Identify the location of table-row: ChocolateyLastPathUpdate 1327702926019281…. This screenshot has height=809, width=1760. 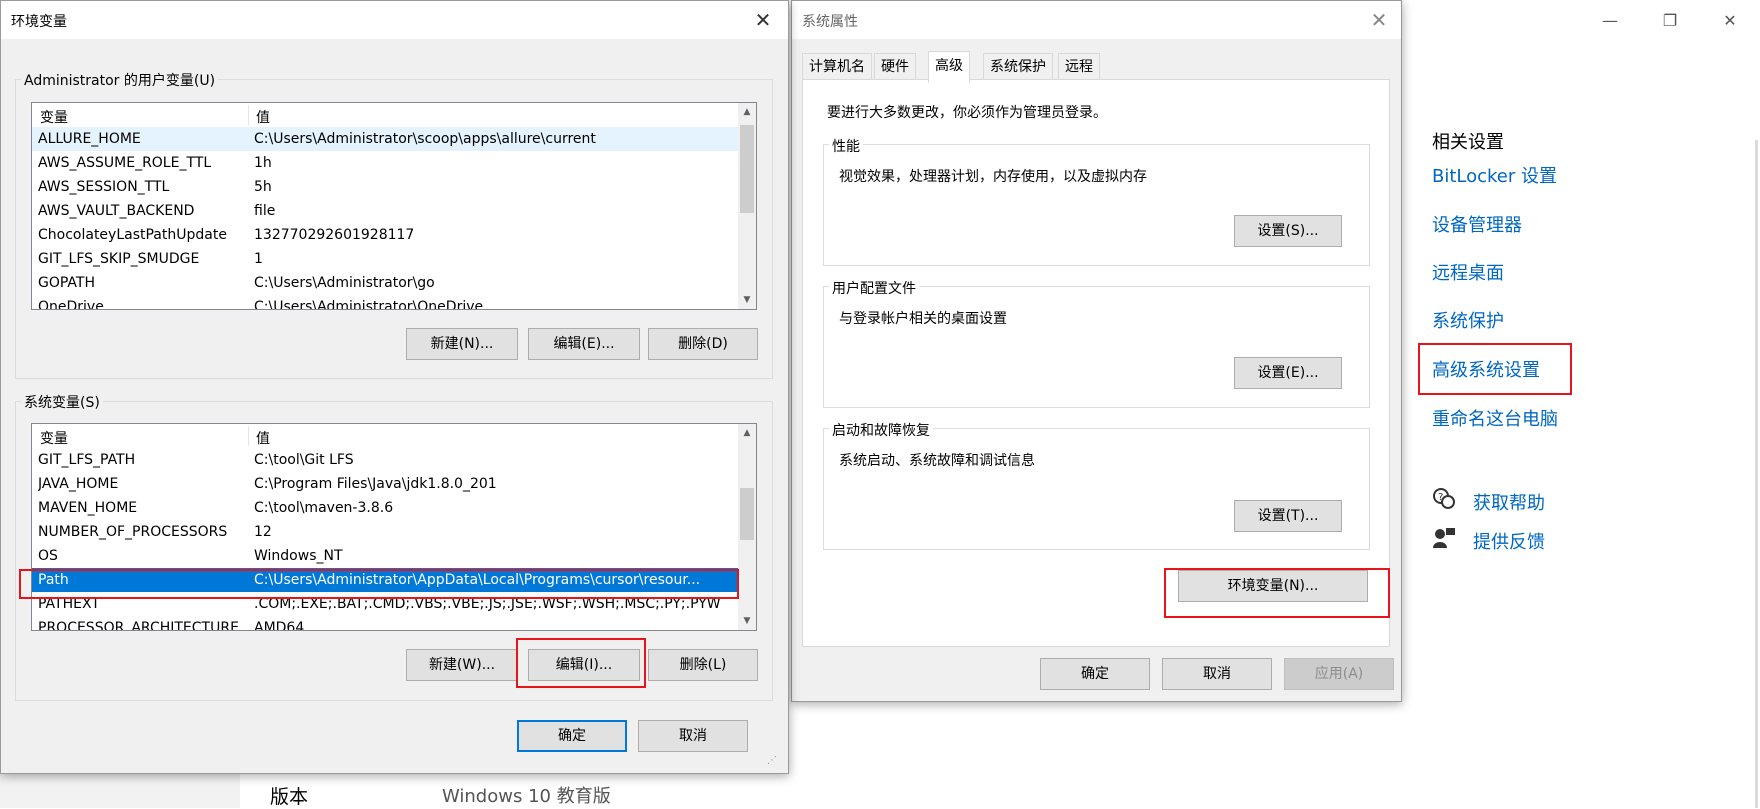
(385, 235).